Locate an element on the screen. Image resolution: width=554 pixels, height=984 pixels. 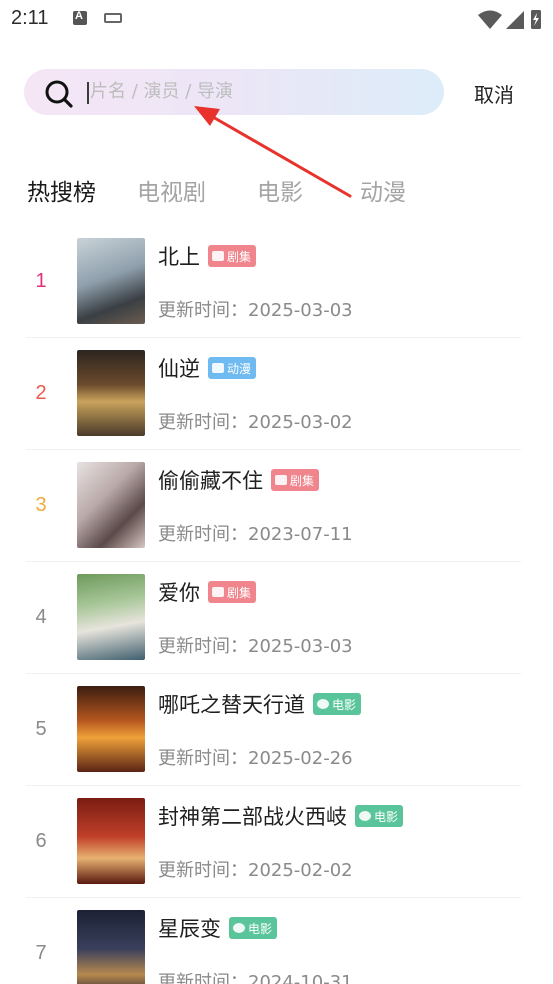
text-input-notification-icon is located at coordinates (80, 17).